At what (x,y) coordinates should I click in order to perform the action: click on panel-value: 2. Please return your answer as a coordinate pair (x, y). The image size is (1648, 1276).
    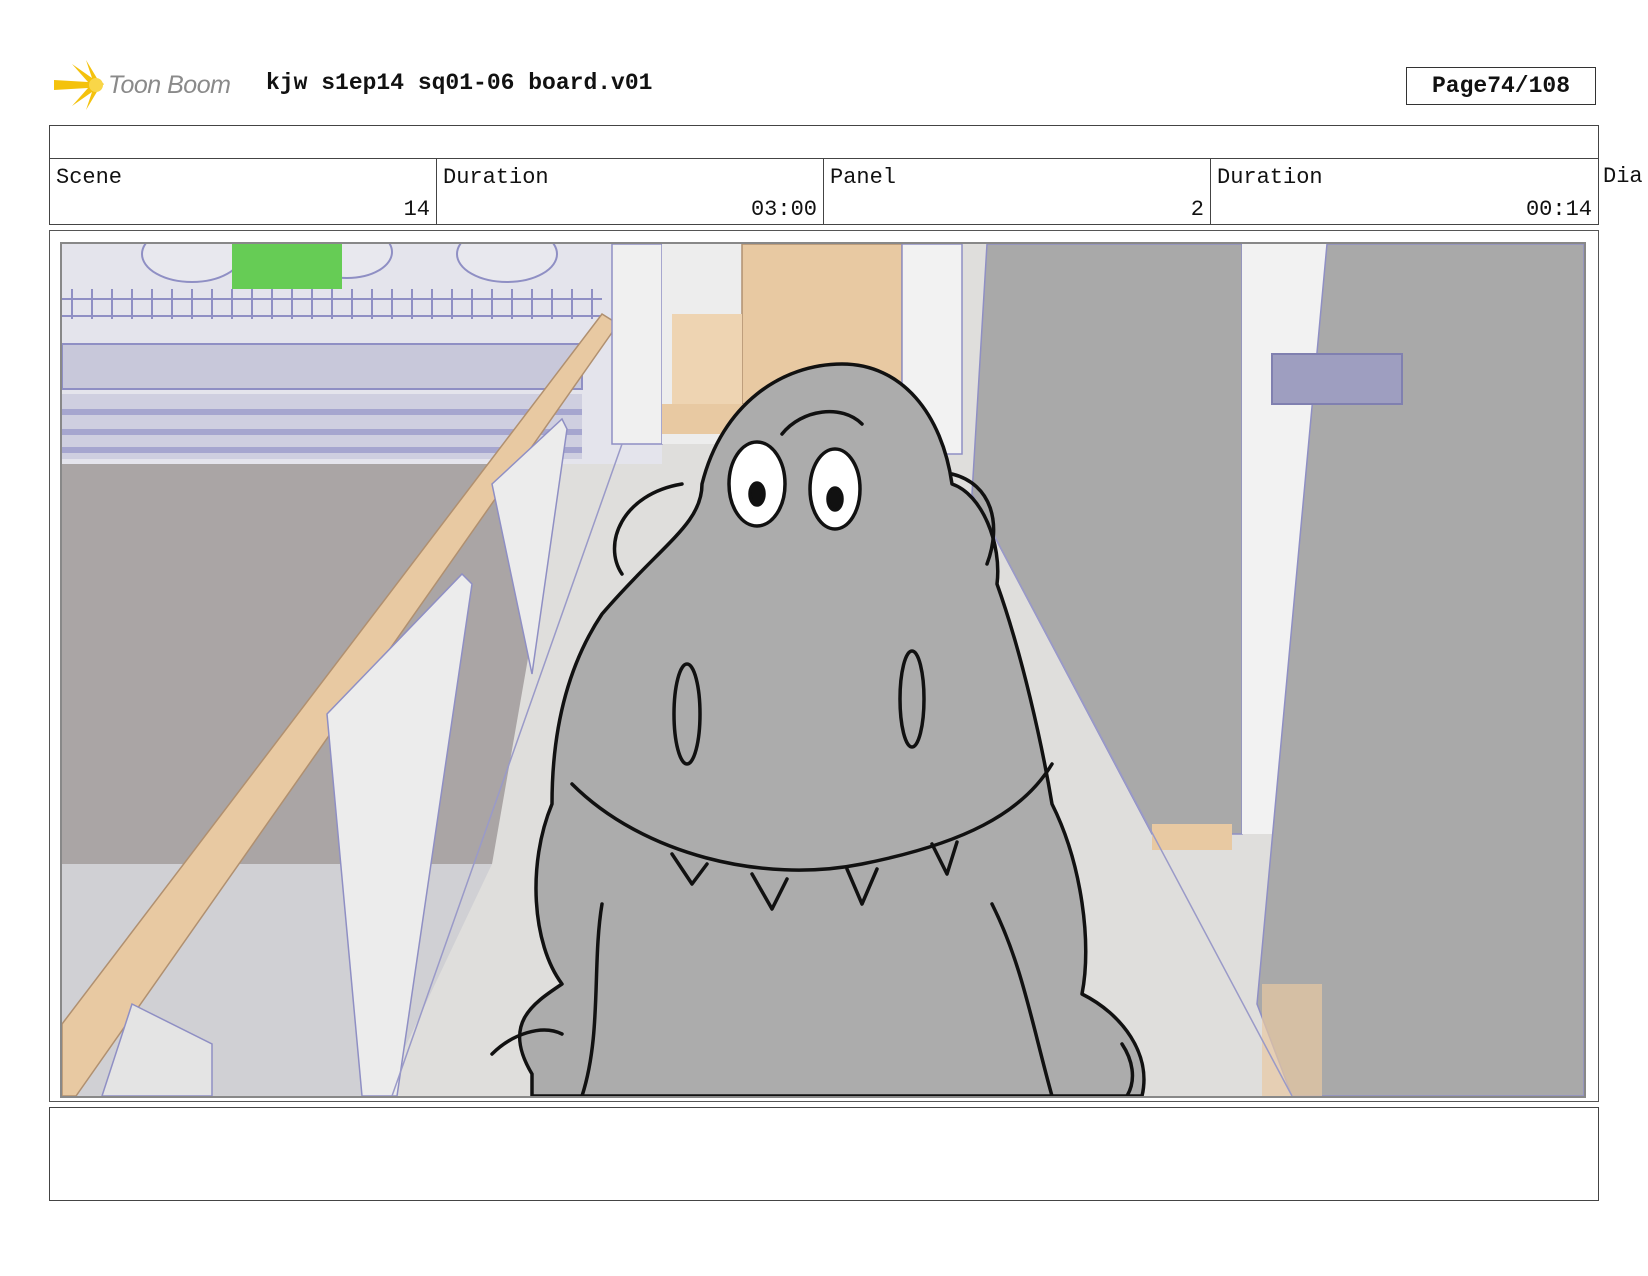
    Looking at the image, I should click on (1197, 209).